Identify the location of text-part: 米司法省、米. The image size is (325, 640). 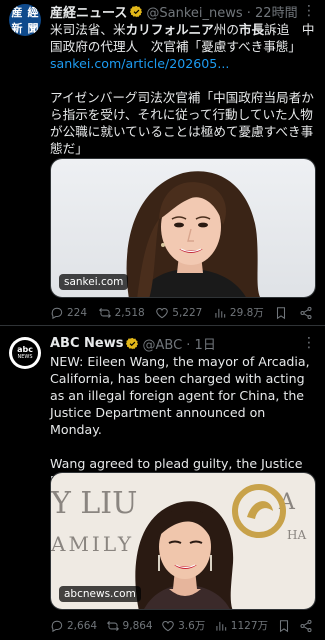
(88, 29).